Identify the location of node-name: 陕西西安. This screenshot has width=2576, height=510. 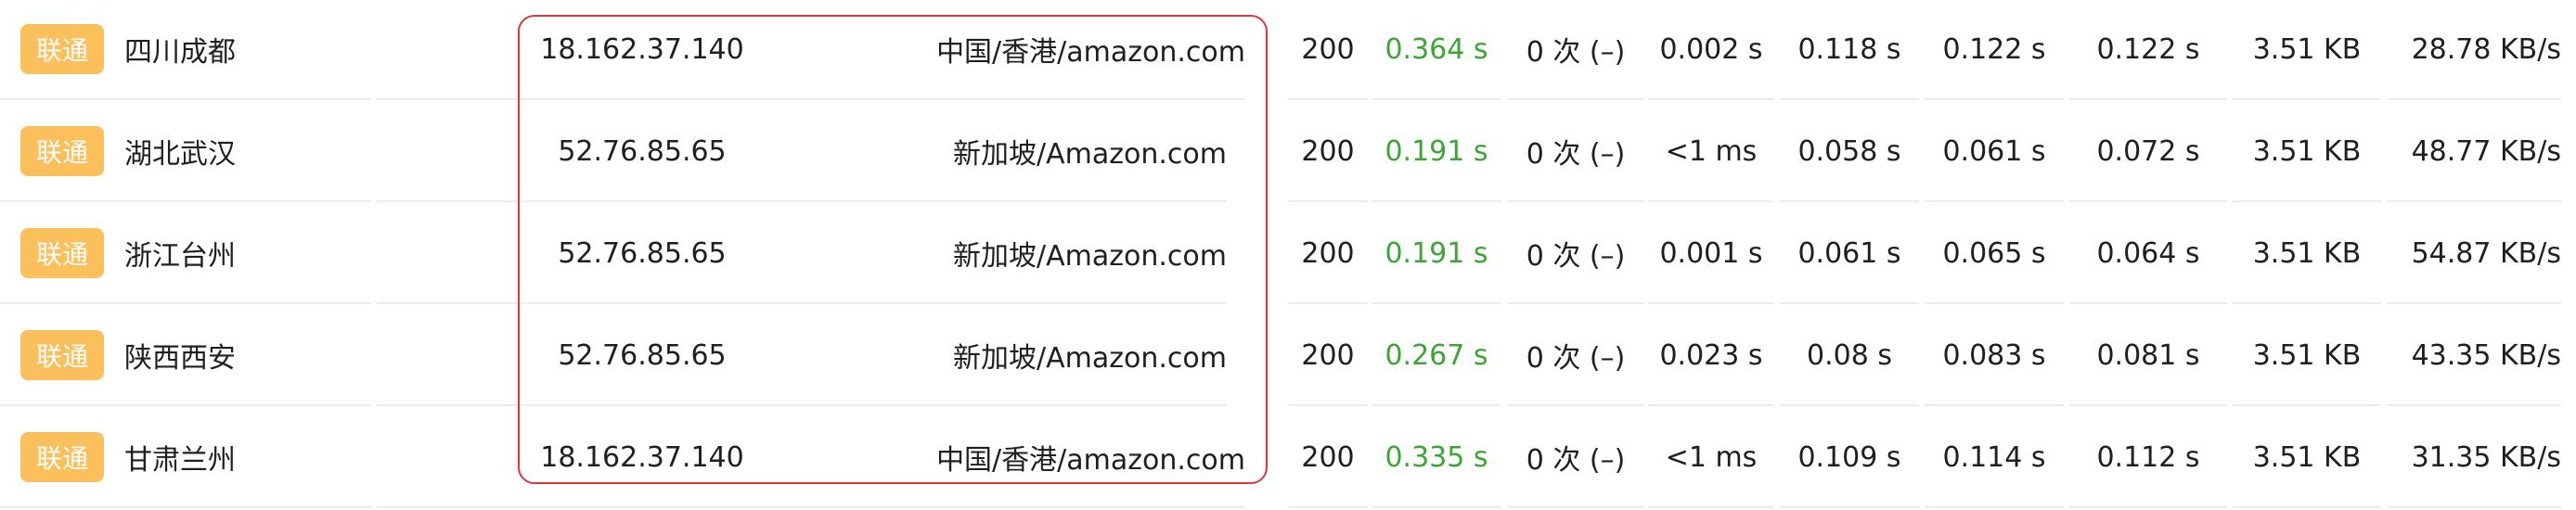
(180, 358).